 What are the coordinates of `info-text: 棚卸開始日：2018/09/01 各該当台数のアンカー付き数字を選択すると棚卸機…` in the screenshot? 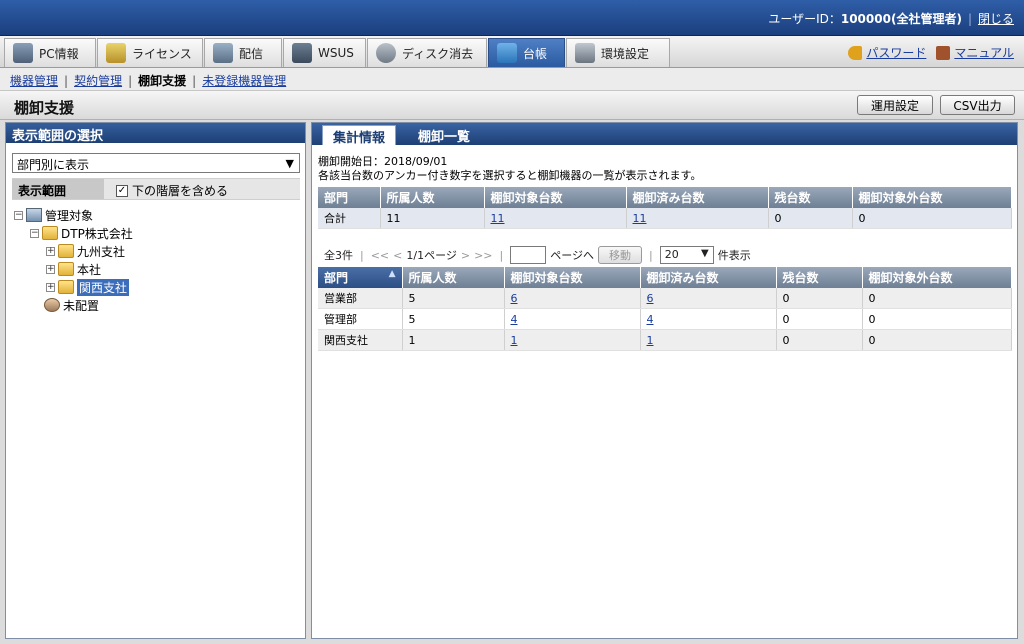 It's located at (509, 169).